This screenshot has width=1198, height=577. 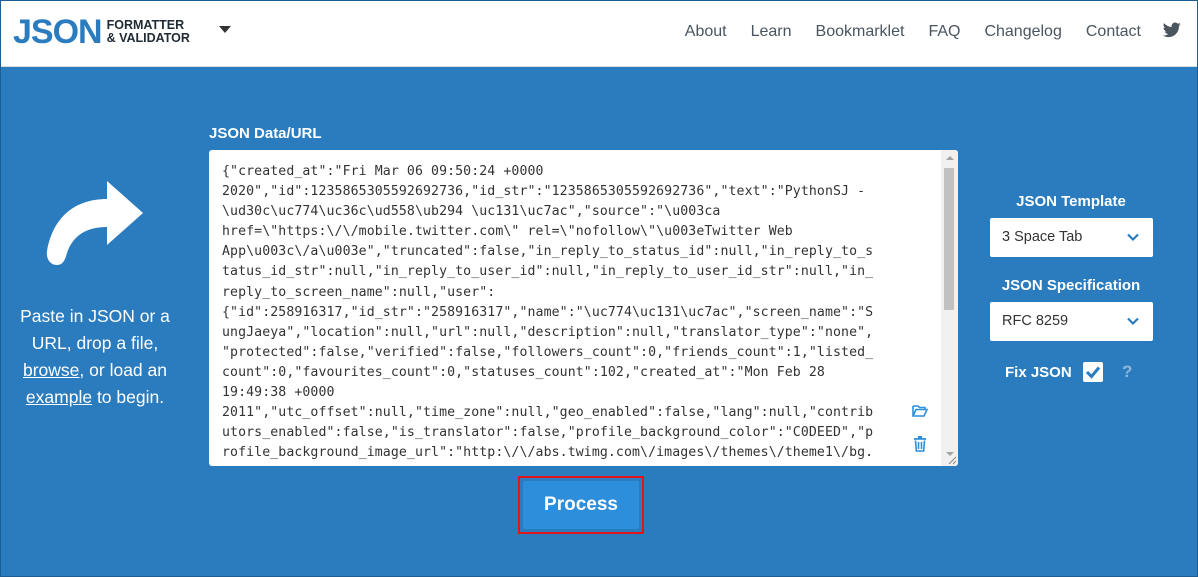 What do you see at coordinates (58, 32) in the screenshot?
I see `logo-json-text: JSON` at bounding box center [58, 32].